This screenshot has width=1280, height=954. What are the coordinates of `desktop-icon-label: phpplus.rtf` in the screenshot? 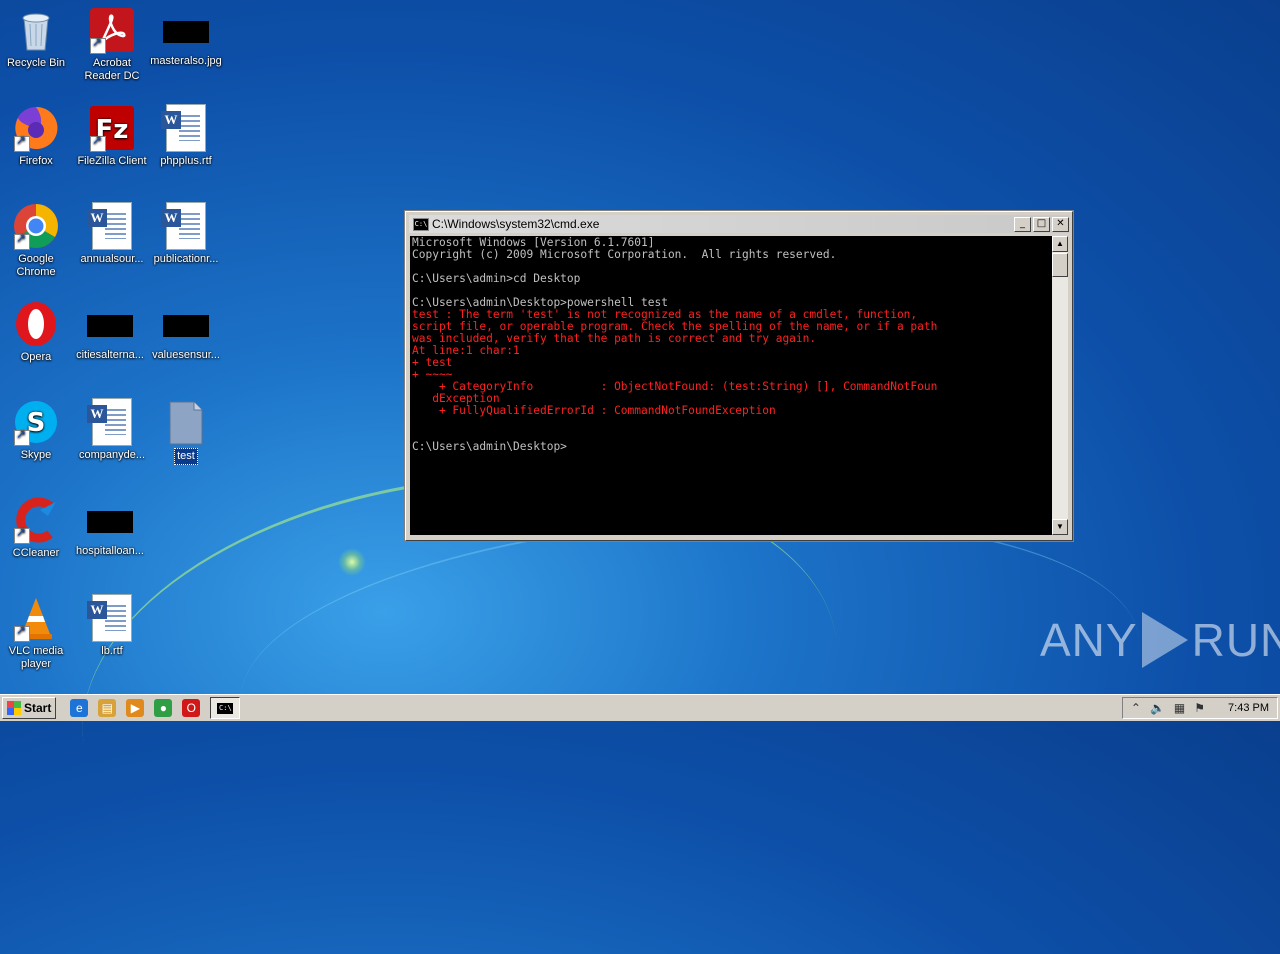 It's located at (186, 161).